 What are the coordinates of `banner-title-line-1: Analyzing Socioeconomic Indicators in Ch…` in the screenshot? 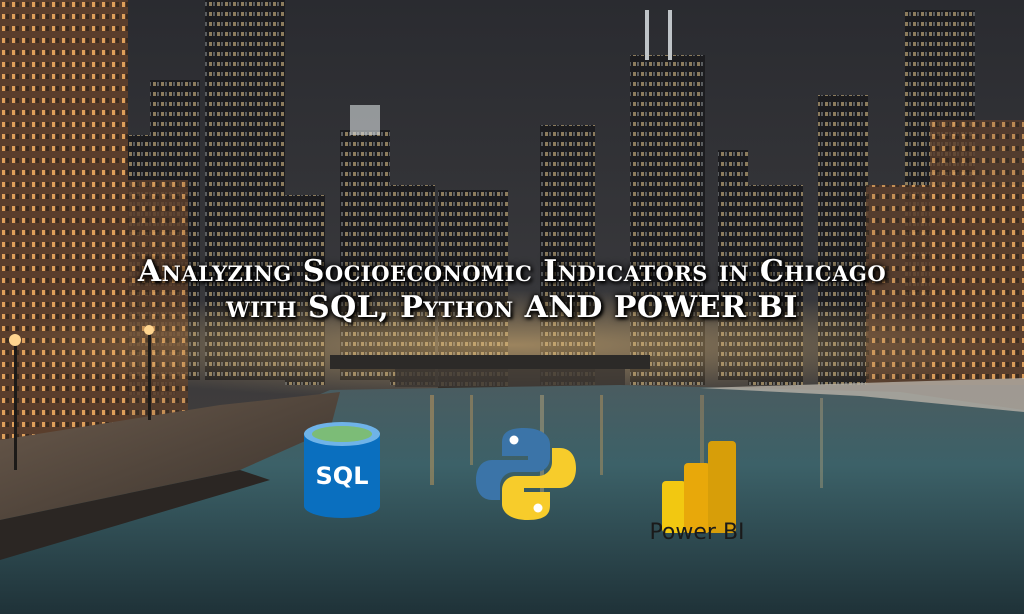 It's located at (512, 271).